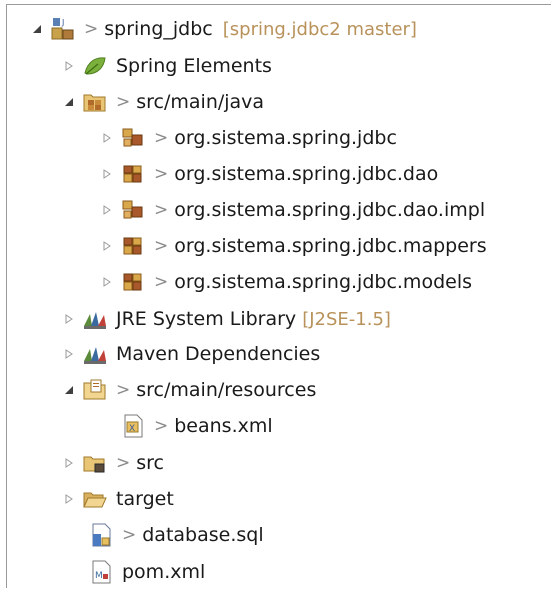 The width and height of the screenshot is (555, 590). Describe the element at coordinates (346, 319) in the screenshot. I see `jre-version-decoration: [J2SE-1.5]` at that location.